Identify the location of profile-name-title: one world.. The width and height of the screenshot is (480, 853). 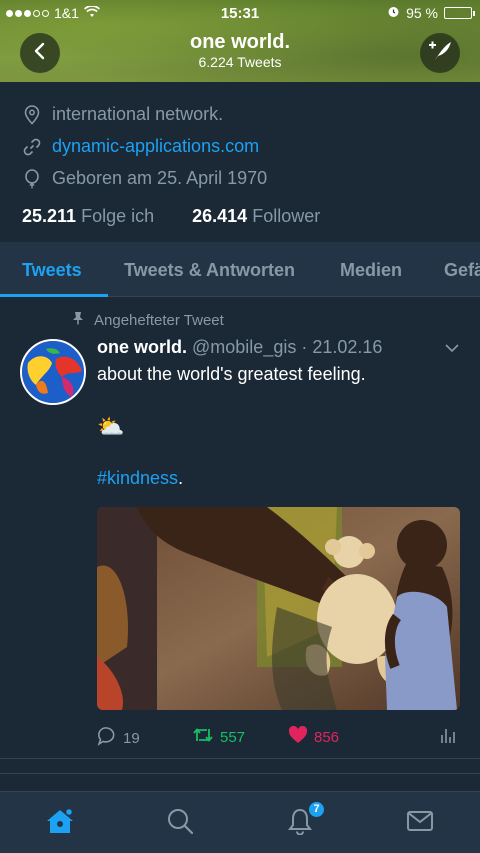
(240, 42).